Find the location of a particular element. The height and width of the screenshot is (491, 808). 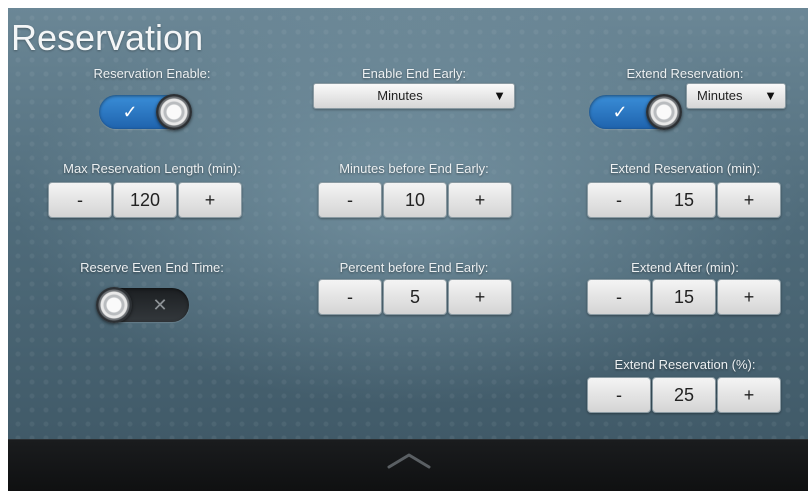

enable-end-early-label: Enable End Early: is located at coordinates (414, 73).